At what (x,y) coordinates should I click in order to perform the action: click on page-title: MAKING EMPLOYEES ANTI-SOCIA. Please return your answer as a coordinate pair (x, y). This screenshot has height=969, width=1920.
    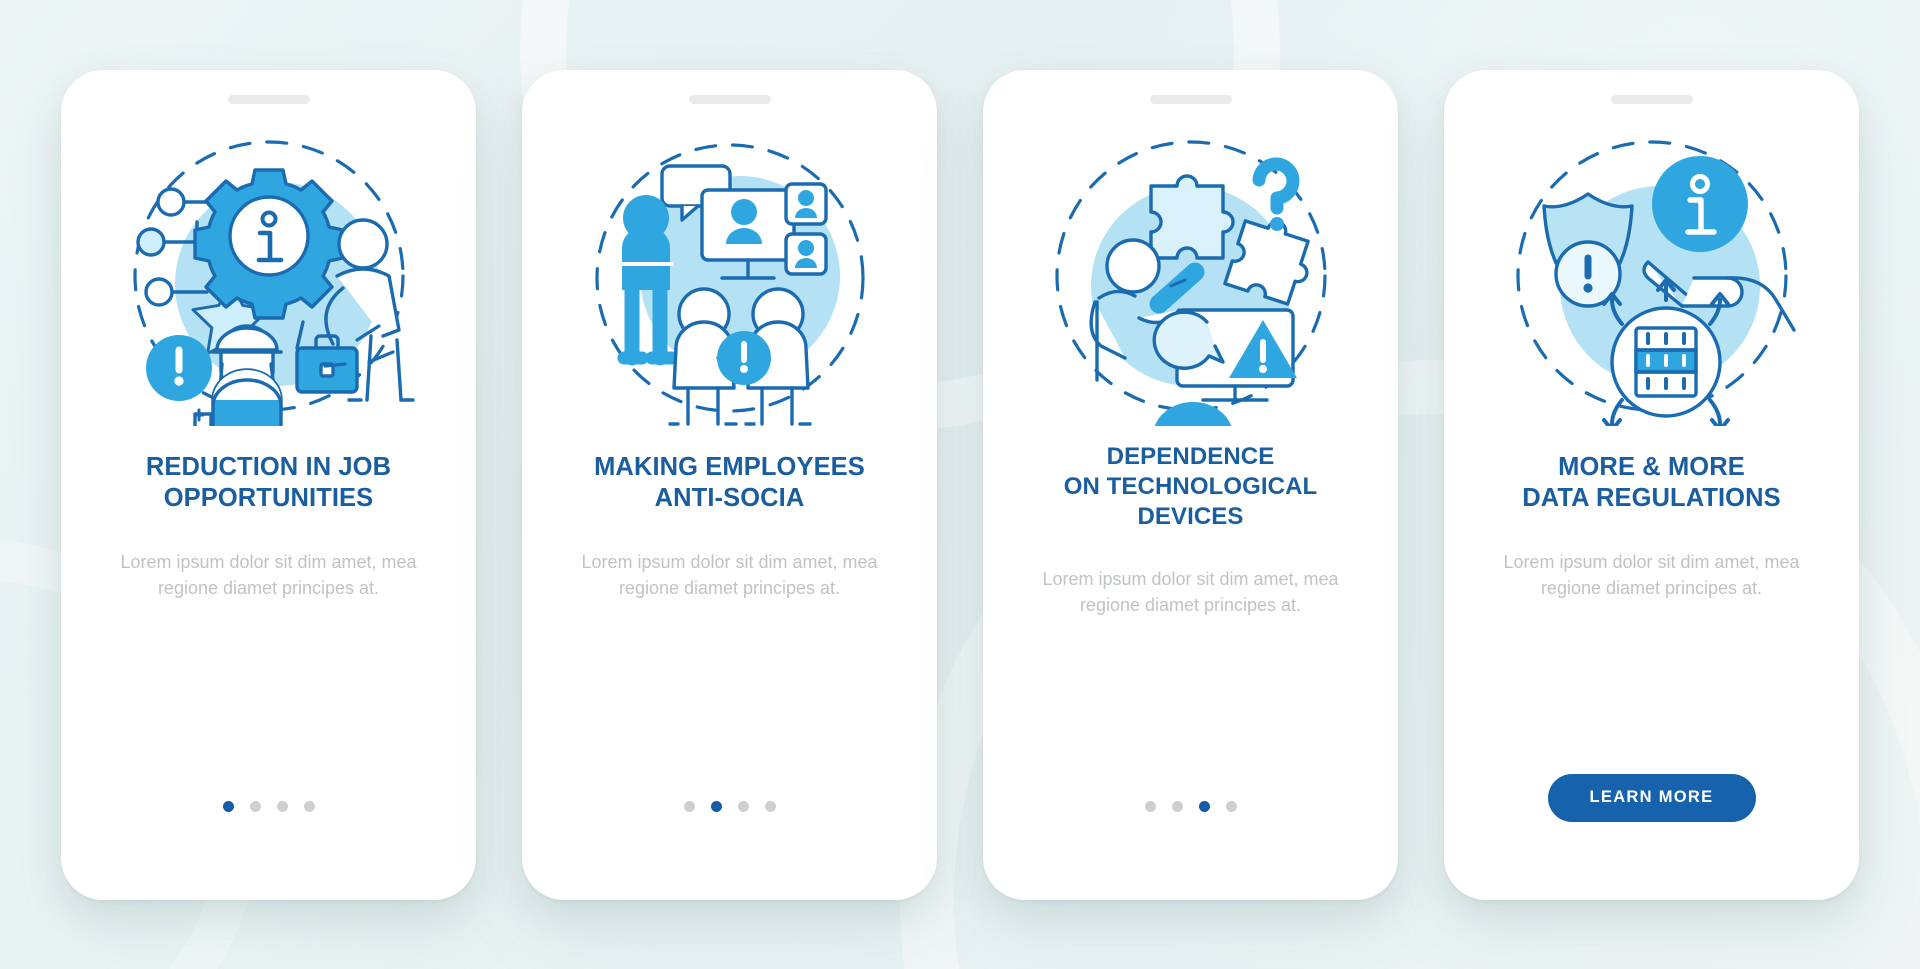
    Looking at the image, I should click on (729, 482).